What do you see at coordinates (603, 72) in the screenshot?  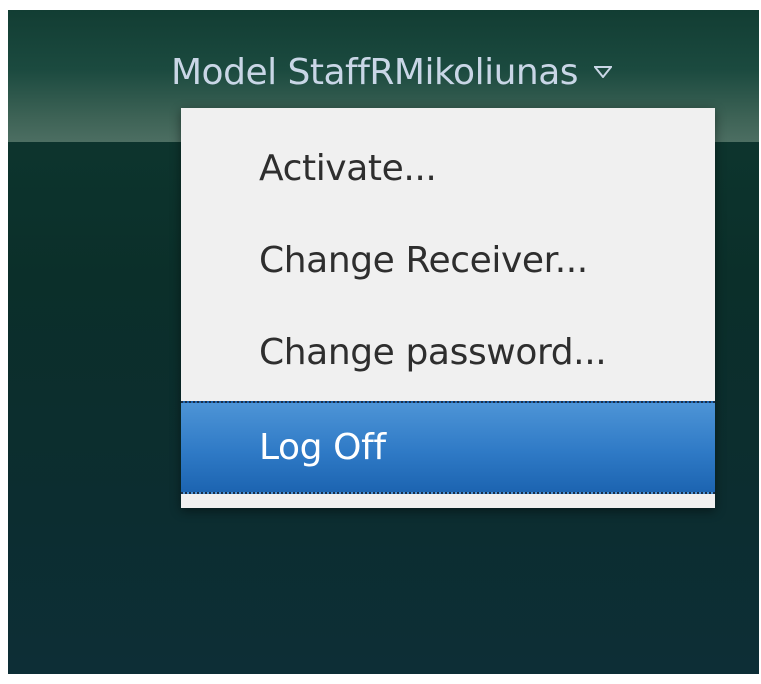 I see `chevron-down-icon` at bounding box center [603, 72].